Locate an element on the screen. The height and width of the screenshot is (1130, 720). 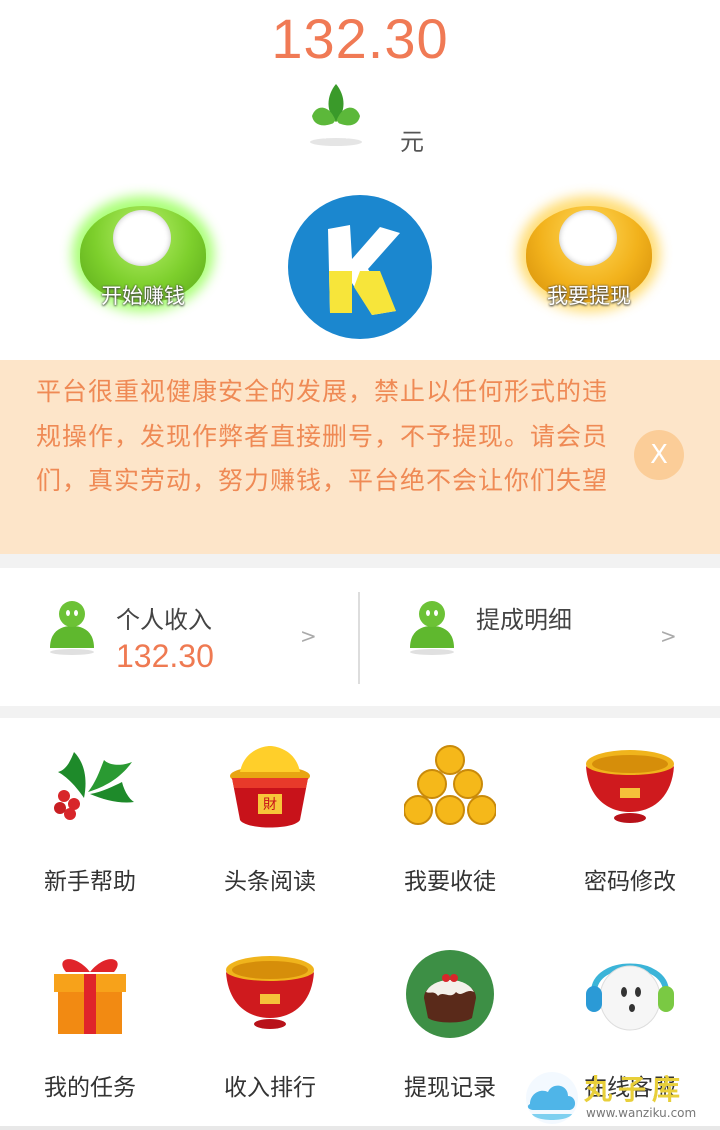
menu-item-recruit-disciples: 我要收徒 is located at coordinates (450, 818).